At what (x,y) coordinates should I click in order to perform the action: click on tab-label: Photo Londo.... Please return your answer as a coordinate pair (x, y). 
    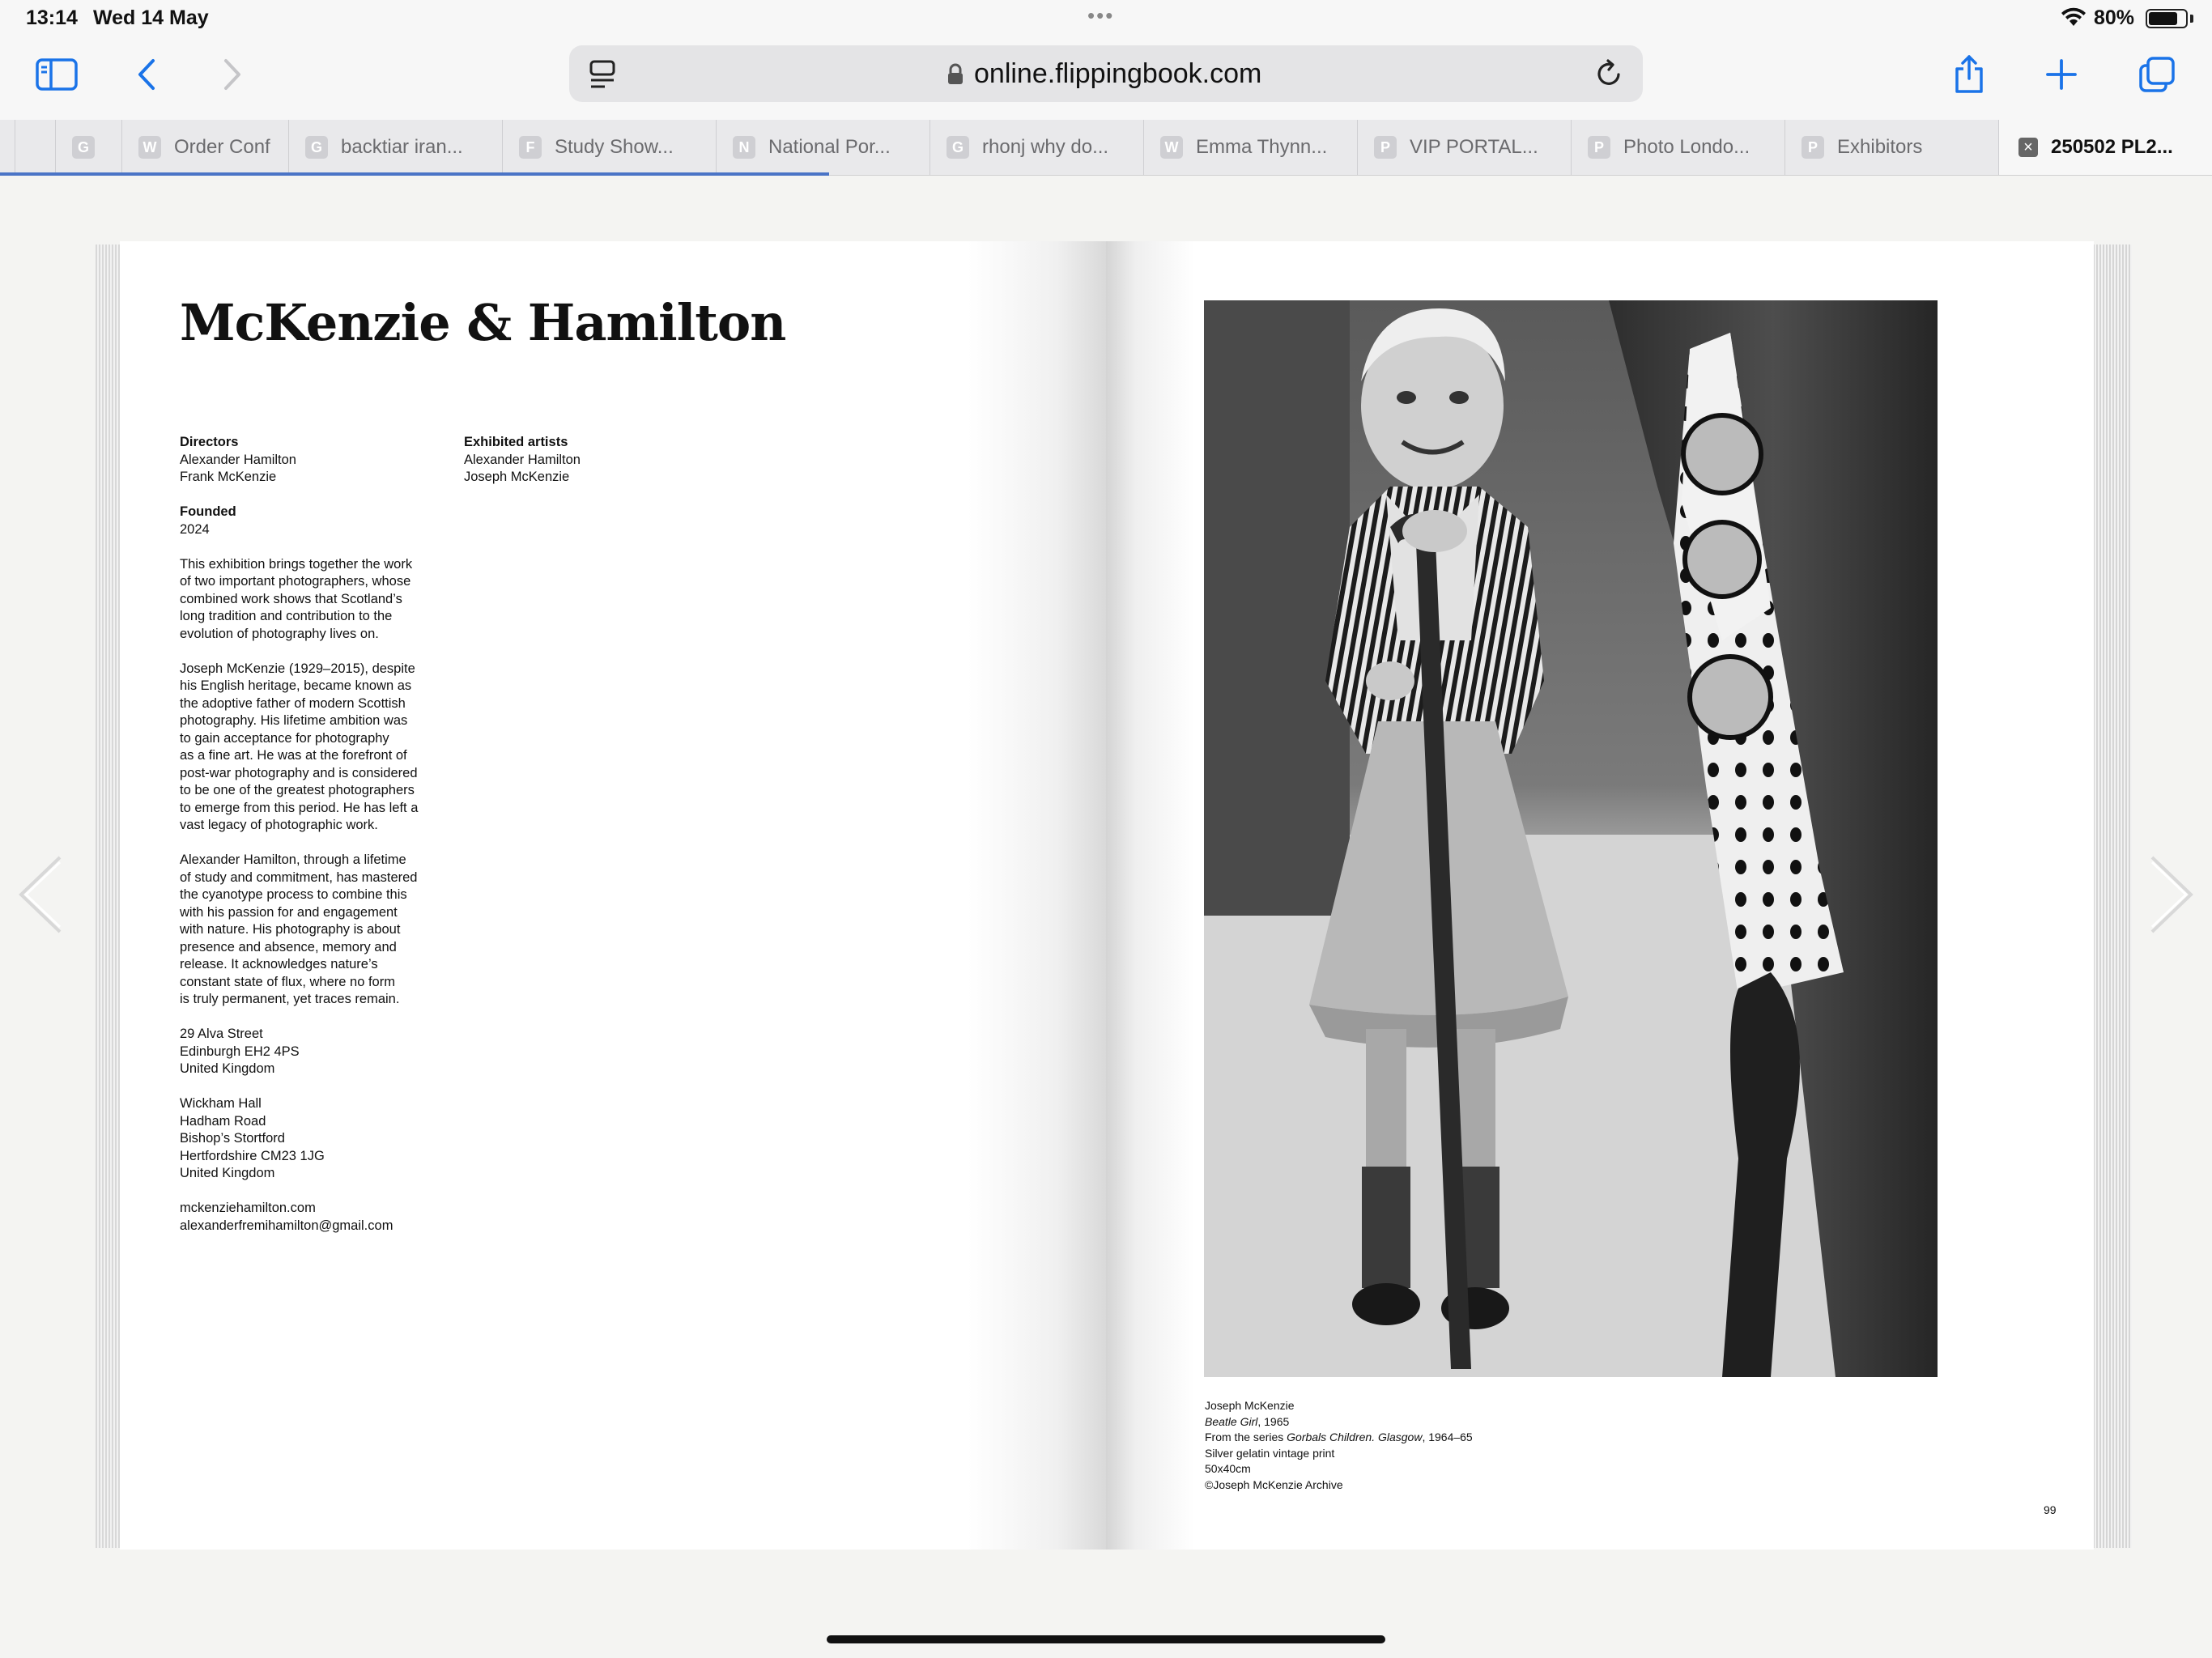
    Looking at the image, I should click on (1687, 147).